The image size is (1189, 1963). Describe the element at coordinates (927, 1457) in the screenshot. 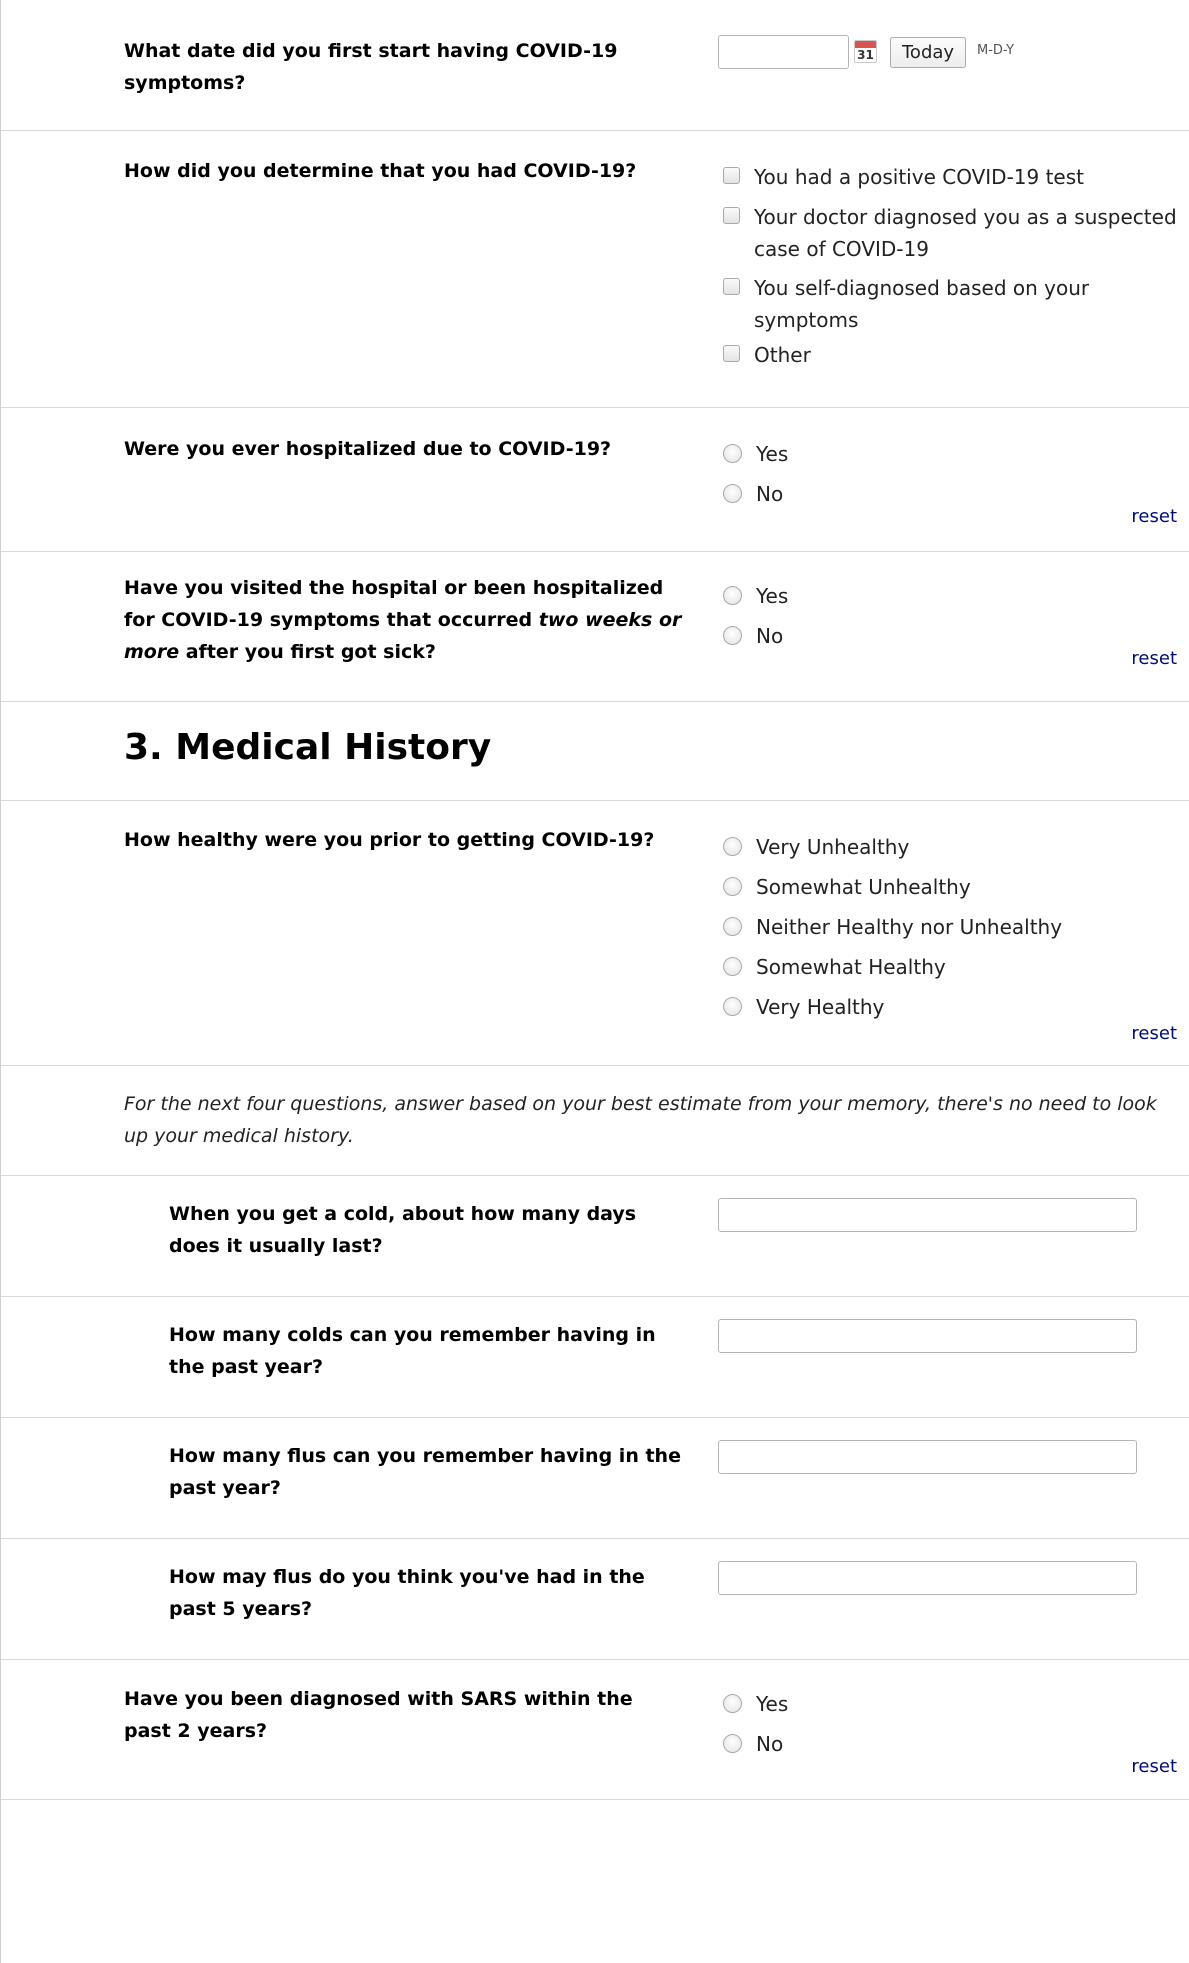

I see `flus-past-year-input` at that location.